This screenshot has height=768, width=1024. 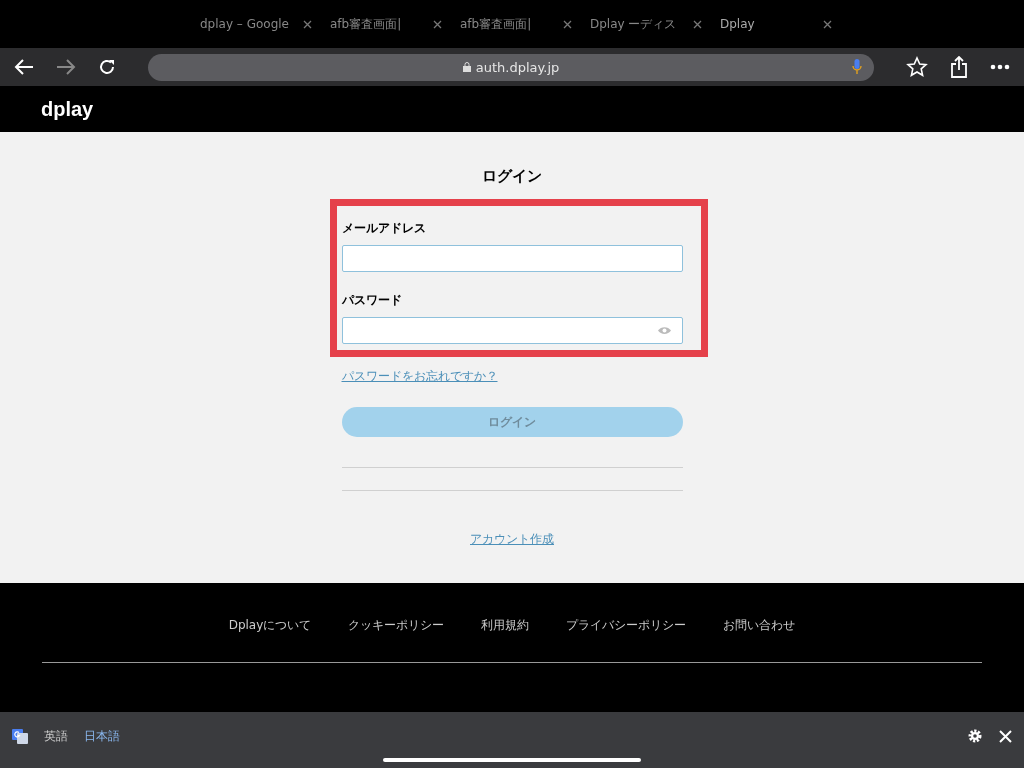 I want to click on password-field, so click(x=512, y=330).